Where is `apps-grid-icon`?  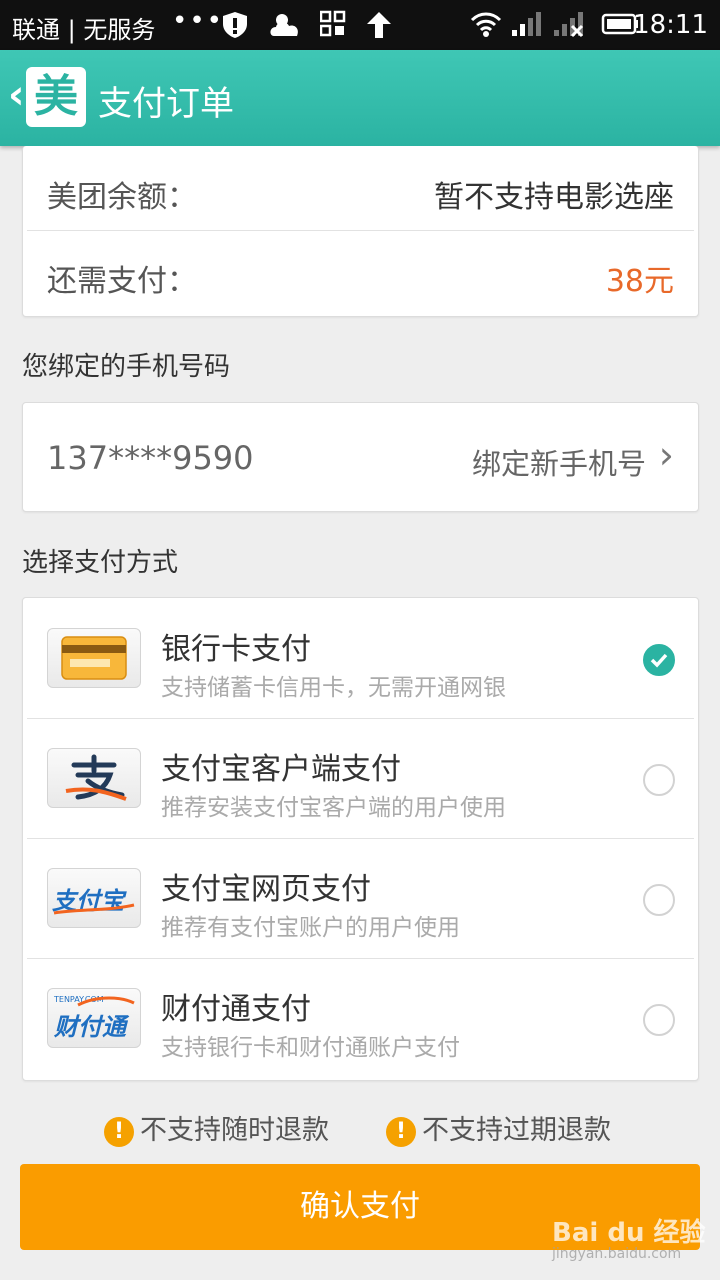
apps-grid-icon is located at coordinates (332, 27).